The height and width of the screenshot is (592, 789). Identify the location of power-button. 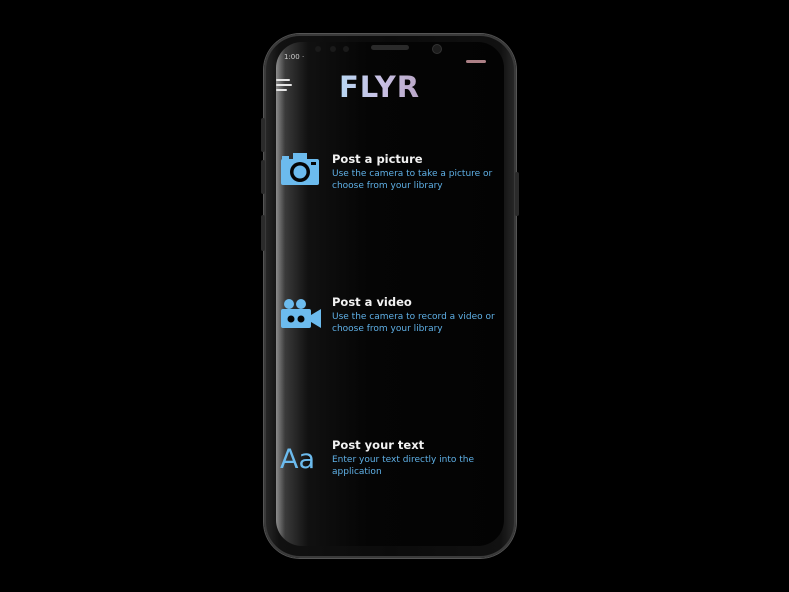
(517, 194).